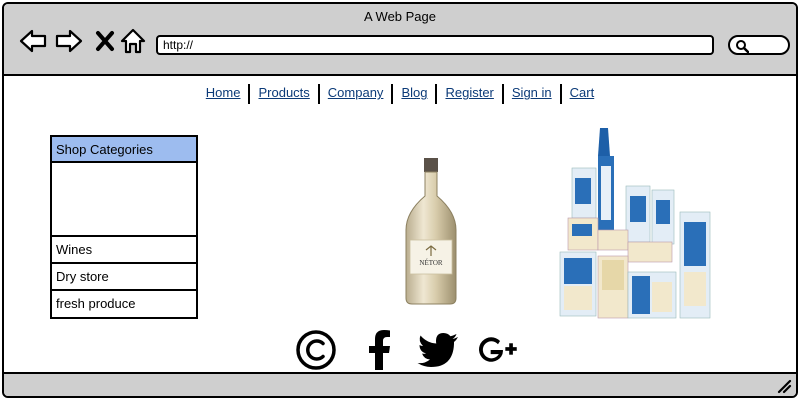  What do you see at coordinates (532, 93) in the screenshot?
I see `nav-link-sign-in: Sign in` at bounding box center [532, 93].